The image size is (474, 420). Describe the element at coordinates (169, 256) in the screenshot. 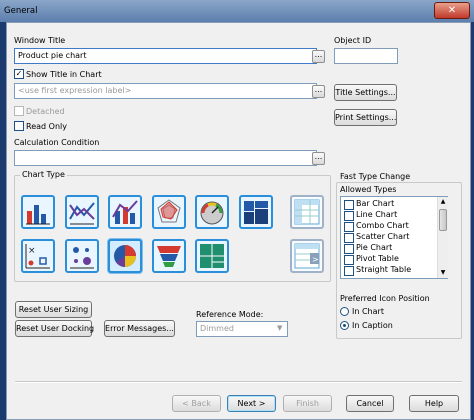

I see `funnel-chart-icon` at that location.